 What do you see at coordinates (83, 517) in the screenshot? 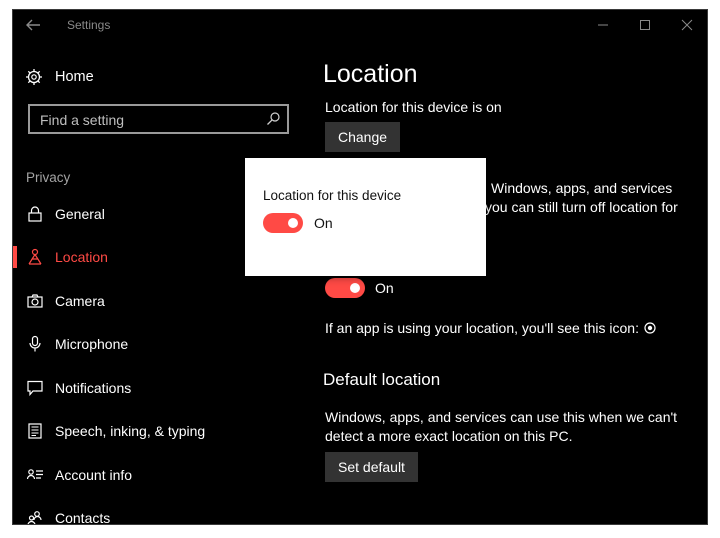
I see `sidebar-item-label: Contacts` at bounding box center [83, 517].